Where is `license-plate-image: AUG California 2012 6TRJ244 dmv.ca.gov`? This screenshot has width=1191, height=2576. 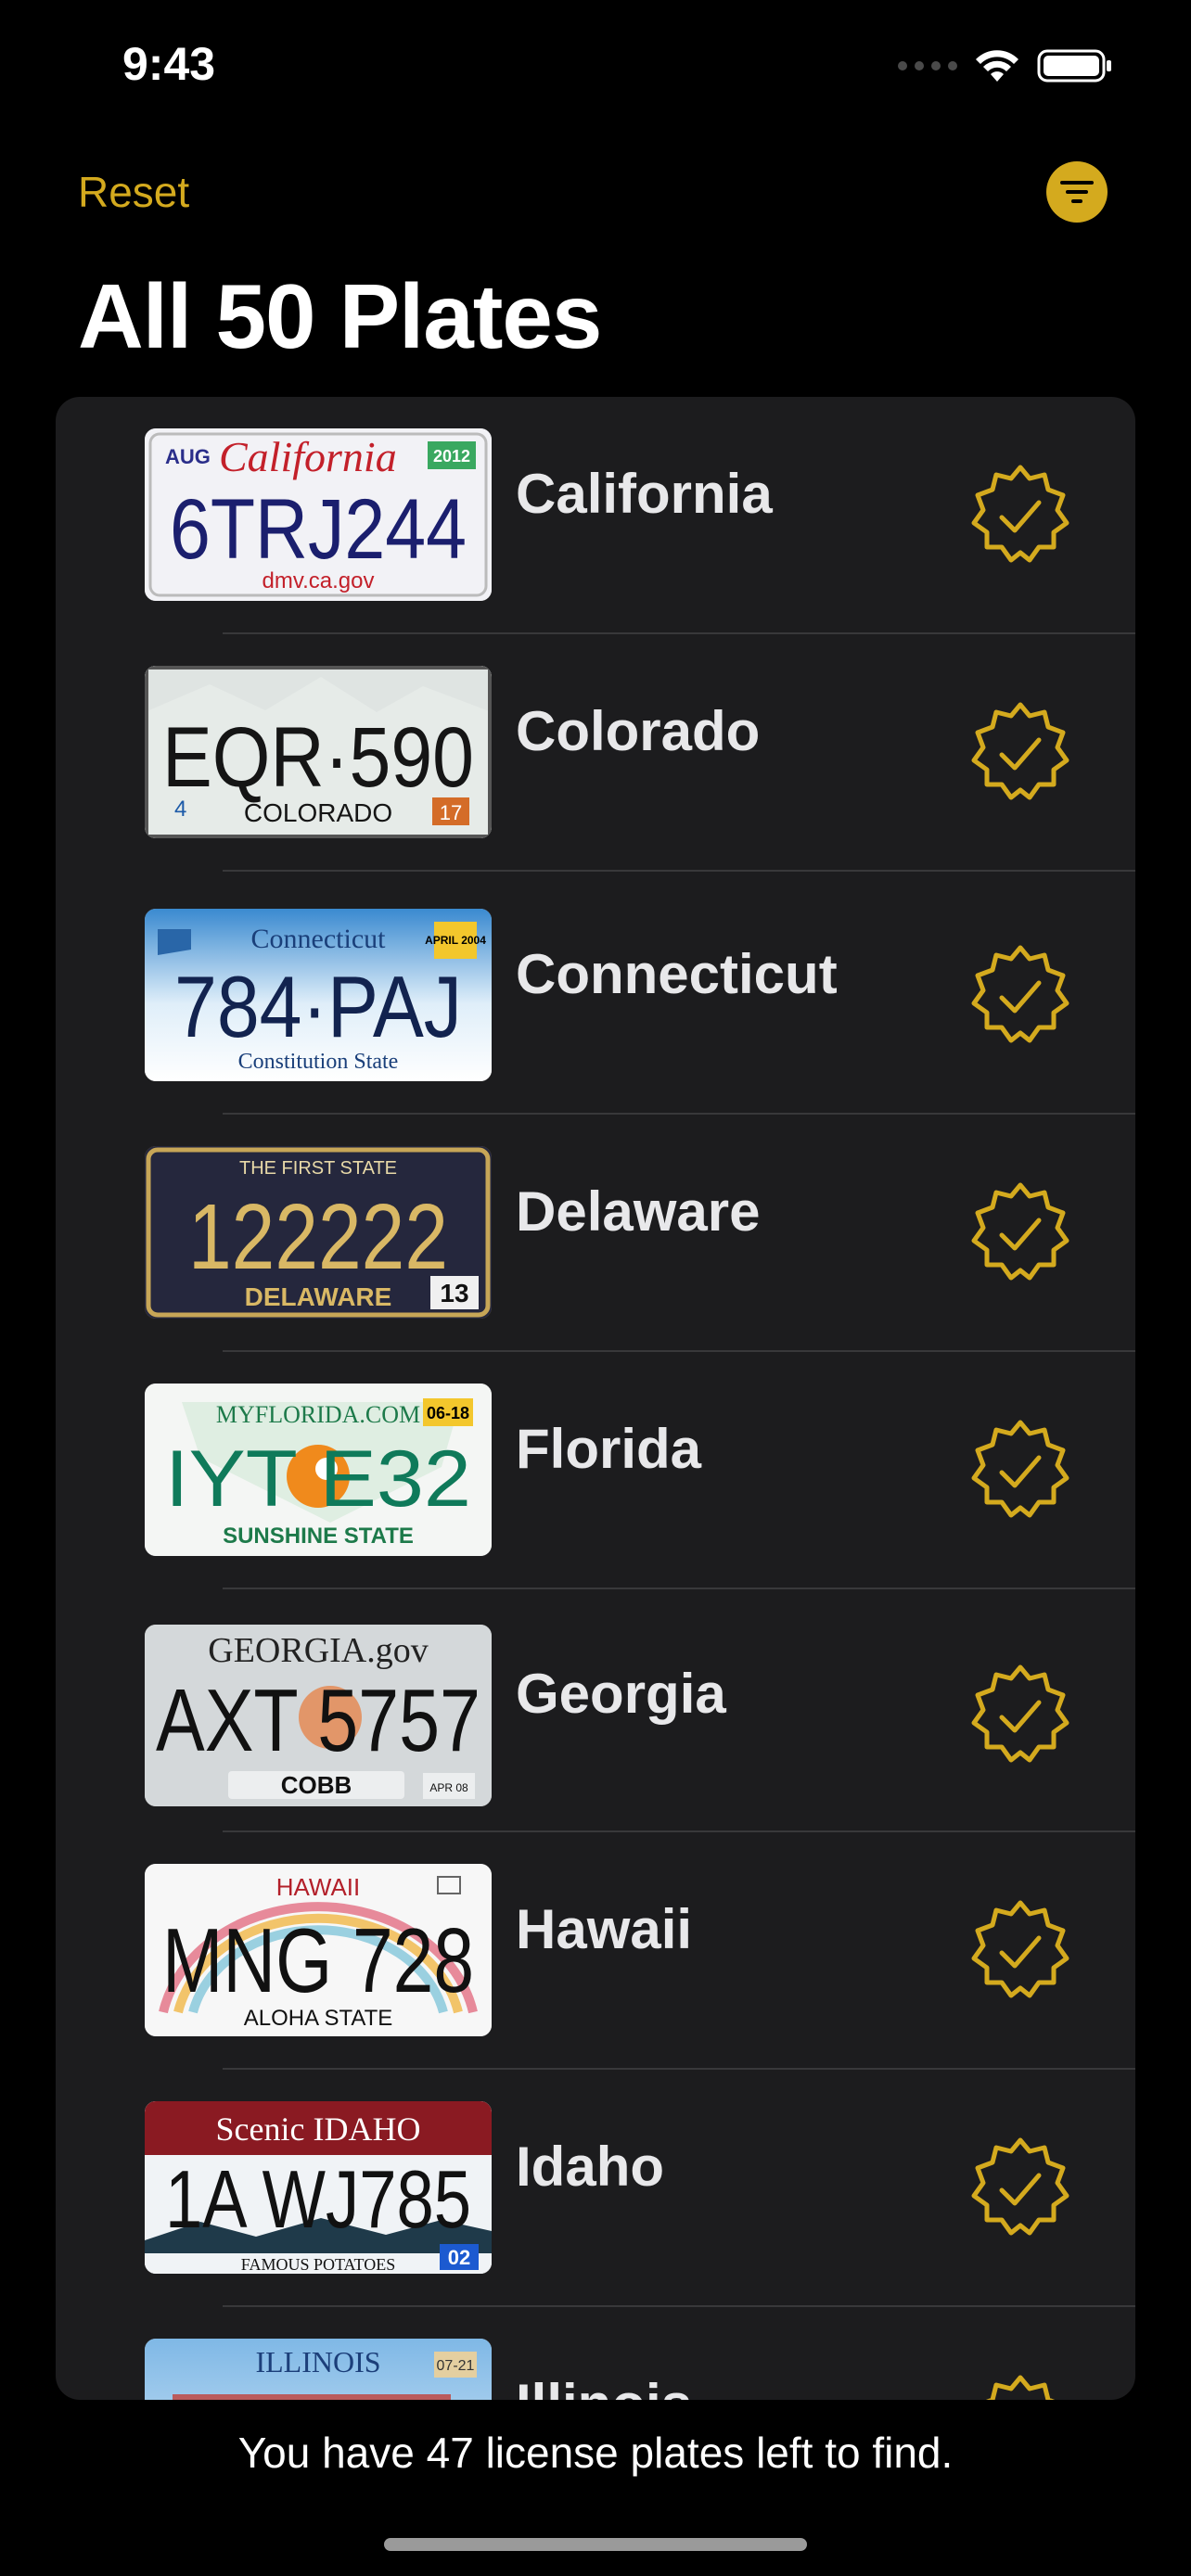 license-plate-image: AUG California 2012 6TRJ244 dmv.ca.gov is located at coordinates (318, 514).